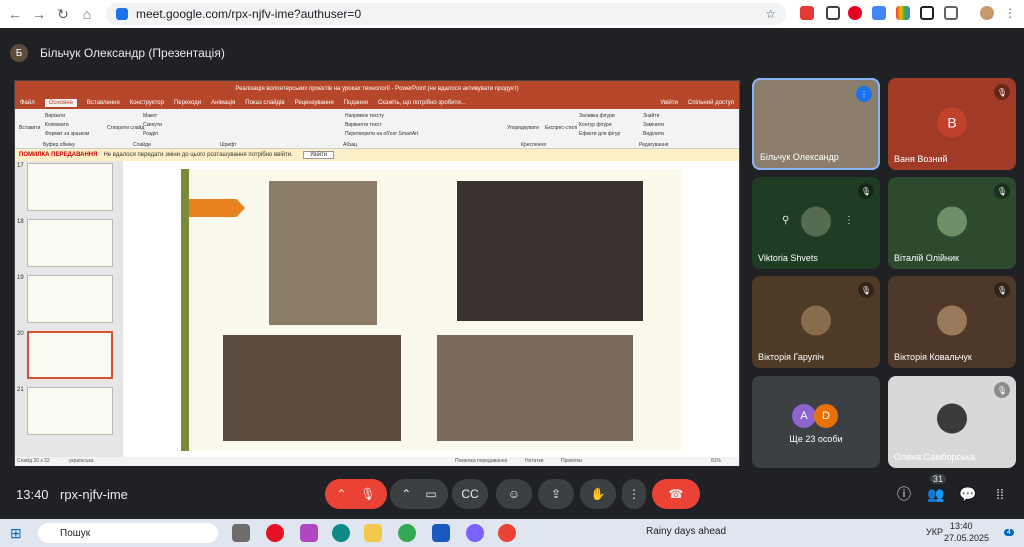  I want to click on participant-tile: 🎙 Олена Самборська, so click(952, 422).